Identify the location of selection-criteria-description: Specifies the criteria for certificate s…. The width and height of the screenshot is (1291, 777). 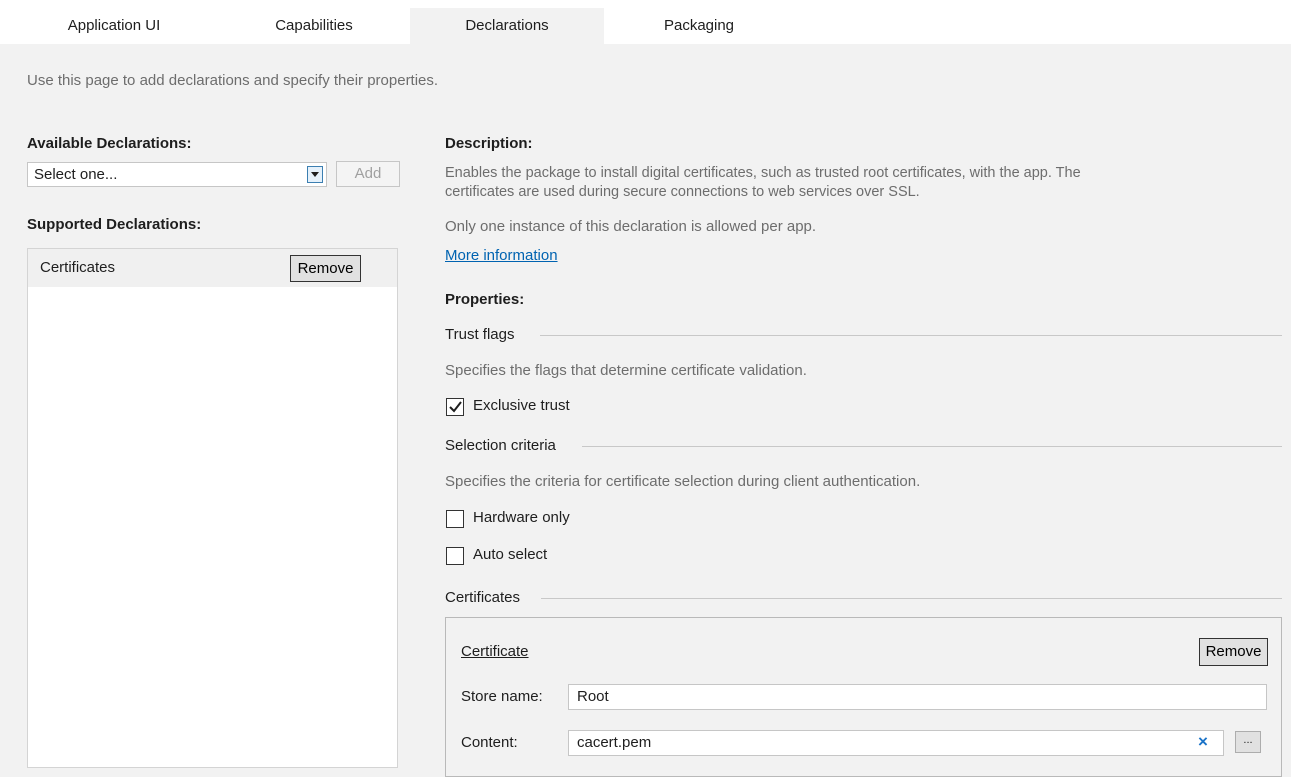
(683, 481).